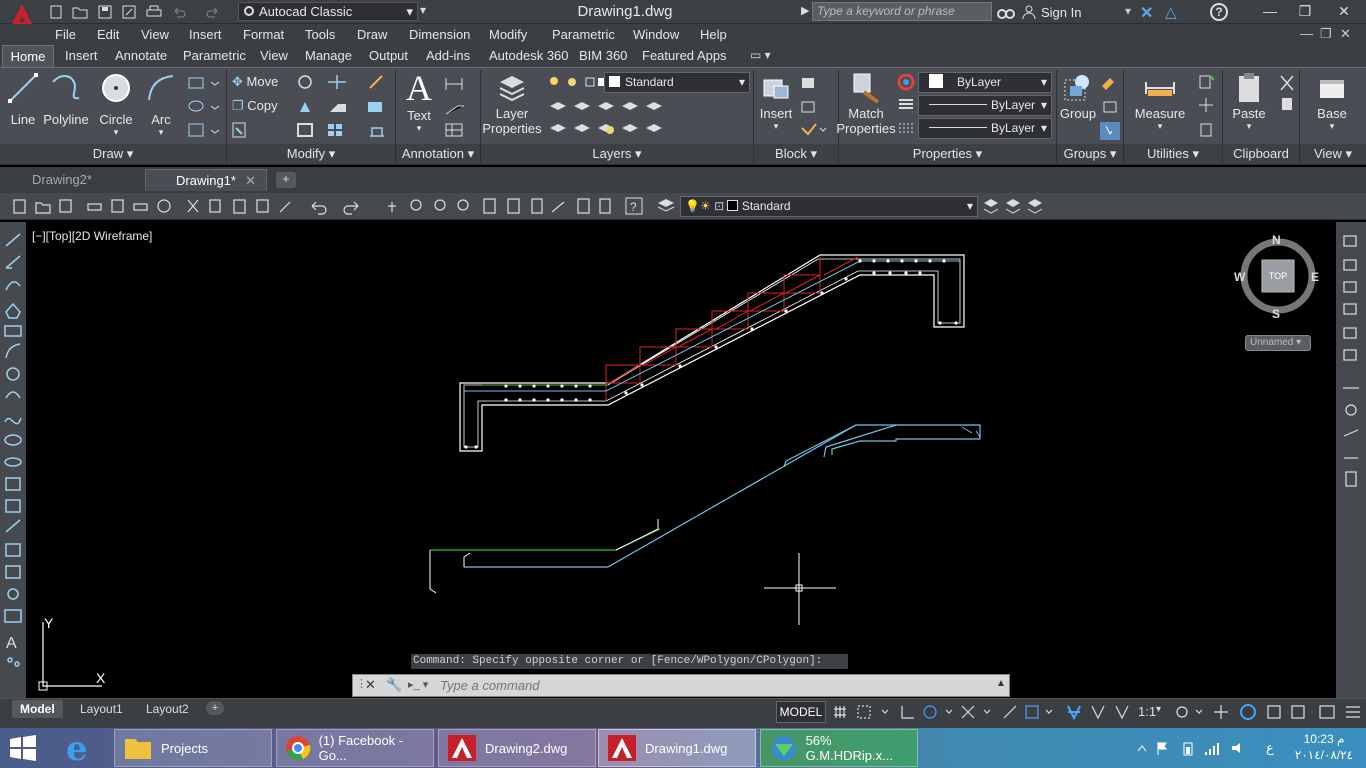 This screenshot has width=1366, height=768. I want to click on stretch-icon, so click(239, 130).